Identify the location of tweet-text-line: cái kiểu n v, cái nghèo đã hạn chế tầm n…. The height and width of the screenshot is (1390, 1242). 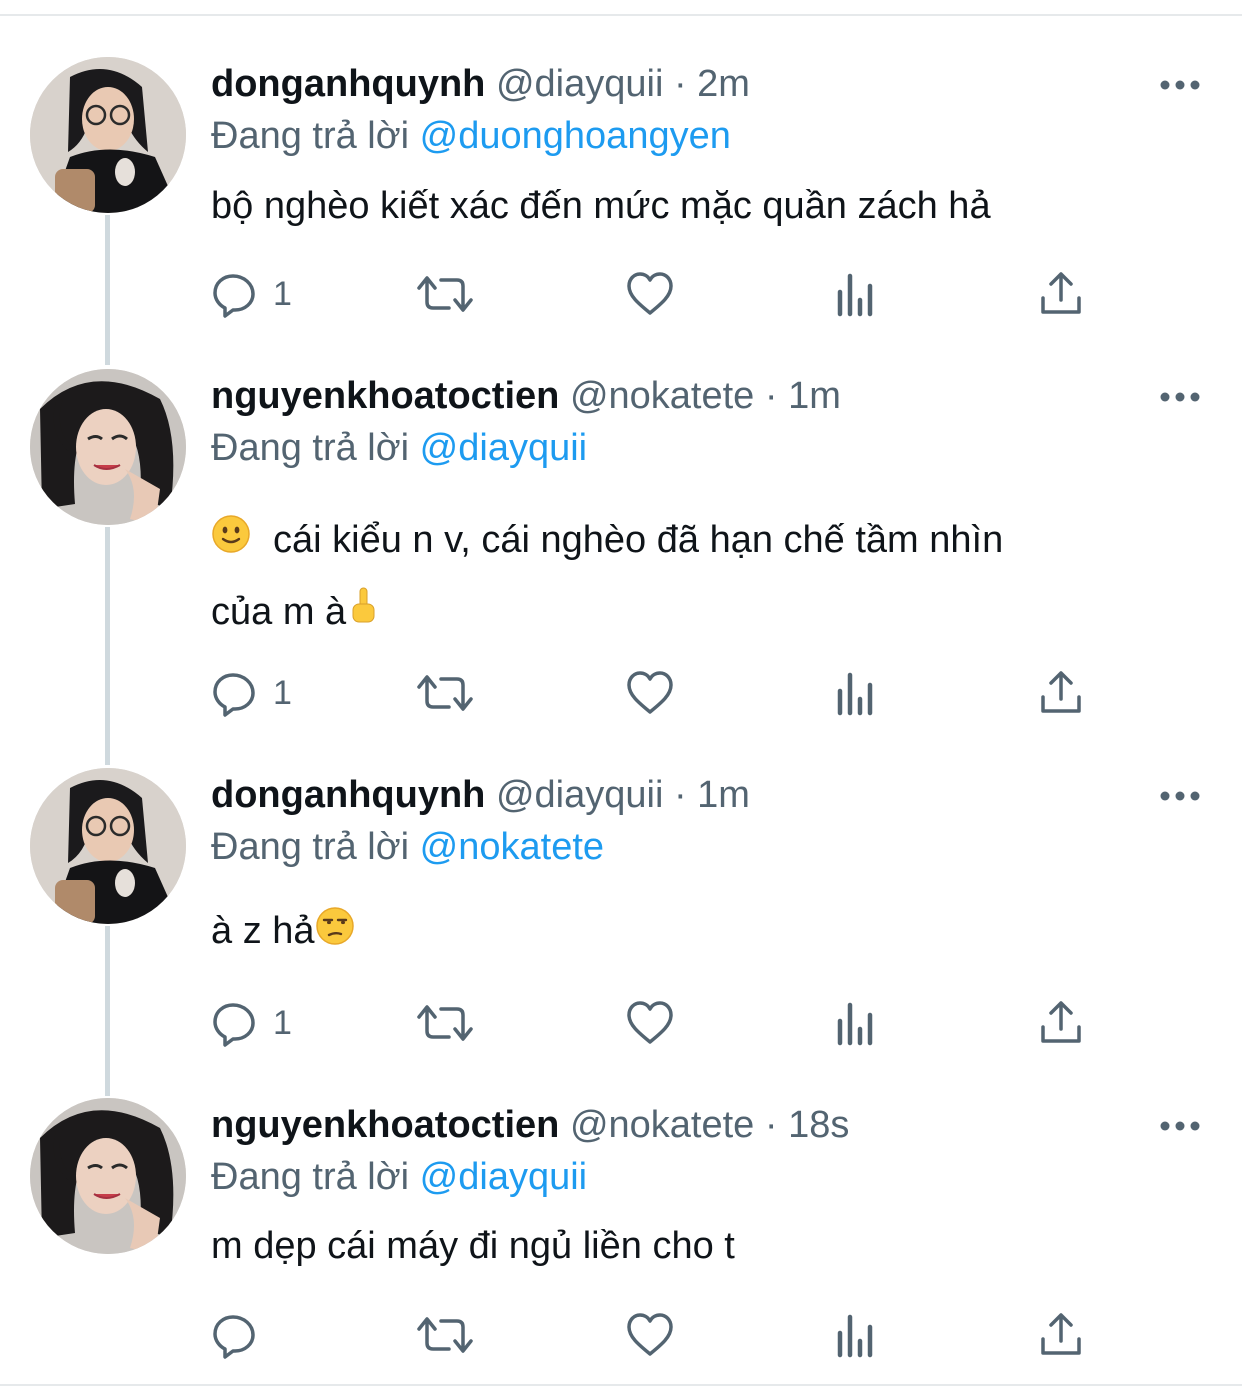
(691, 541).